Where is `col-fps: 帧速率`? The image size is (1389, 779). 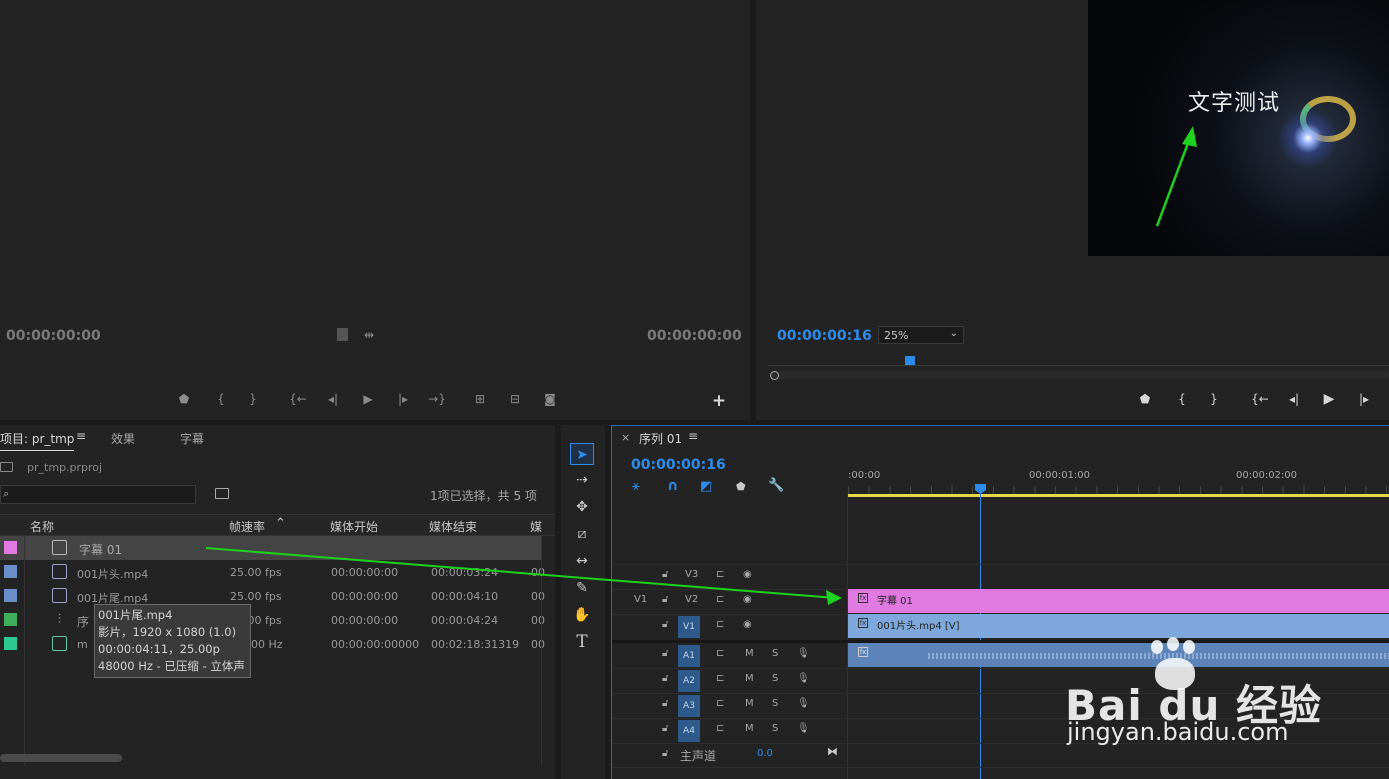 col-fps: 帧速率 is located at coordinates (247, 526).